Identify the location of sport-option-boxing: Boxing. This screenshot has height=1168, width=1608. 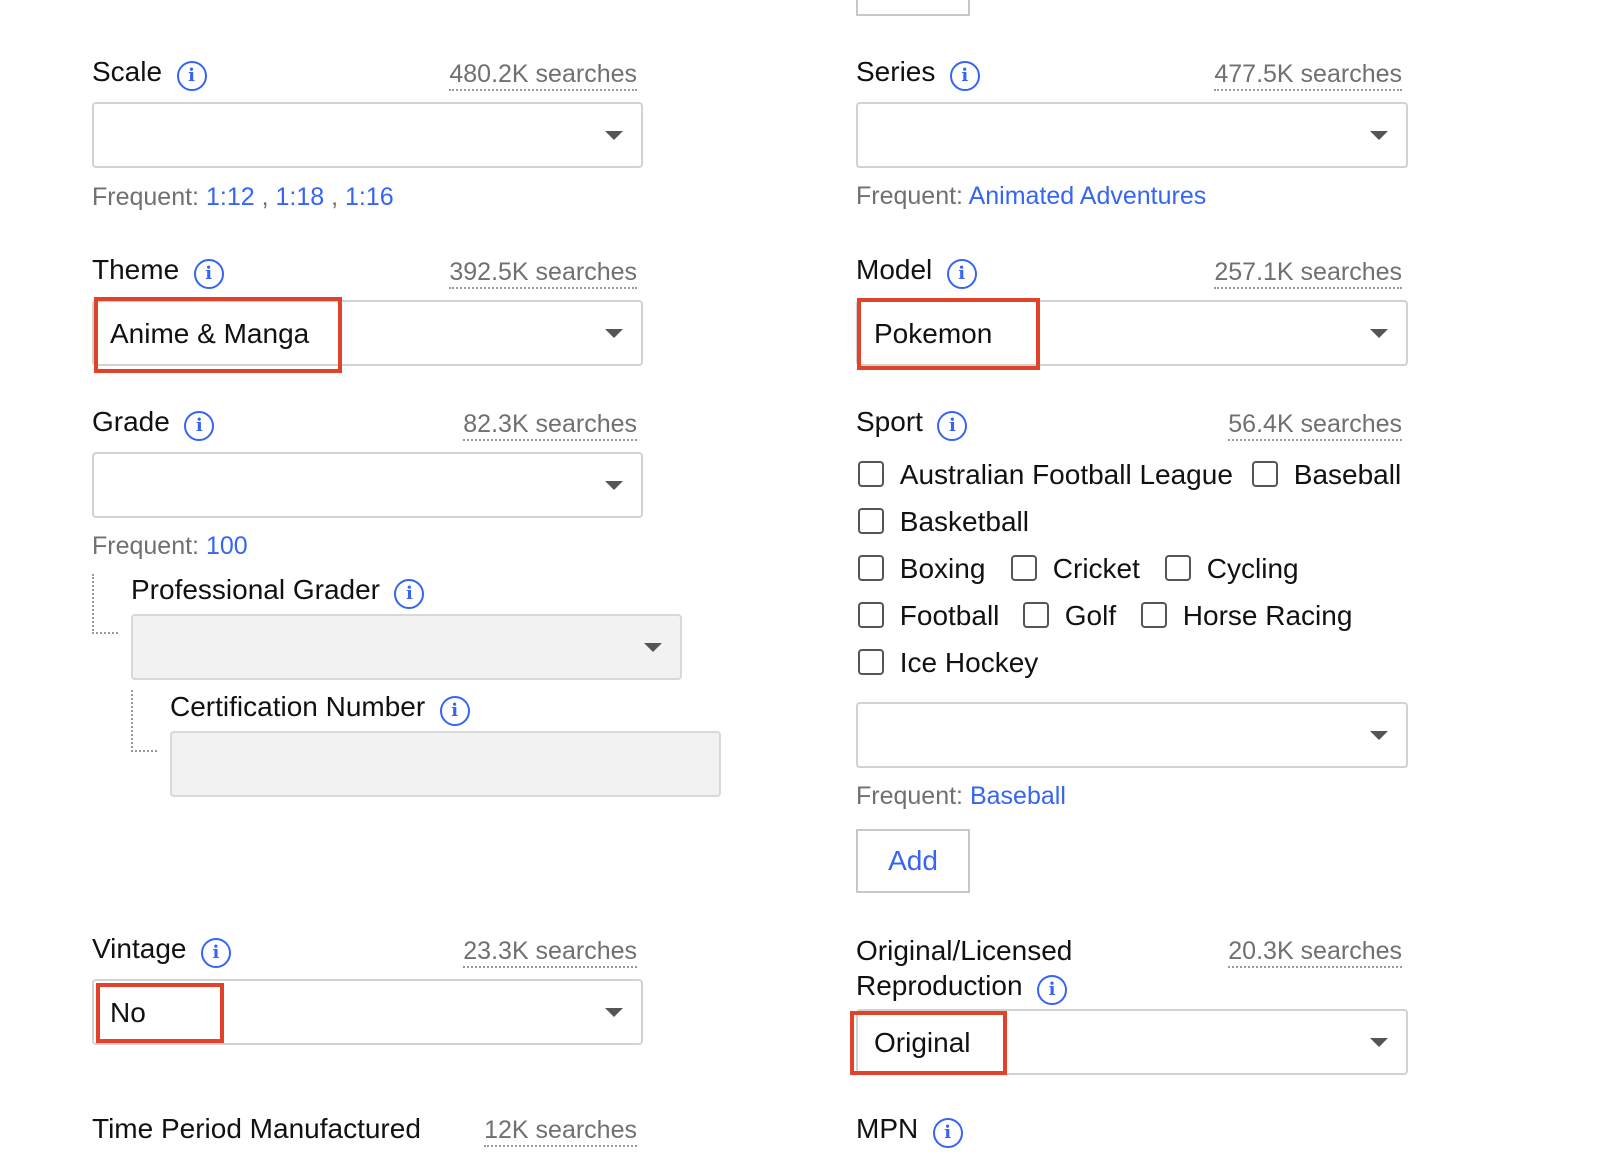
(921, 569).